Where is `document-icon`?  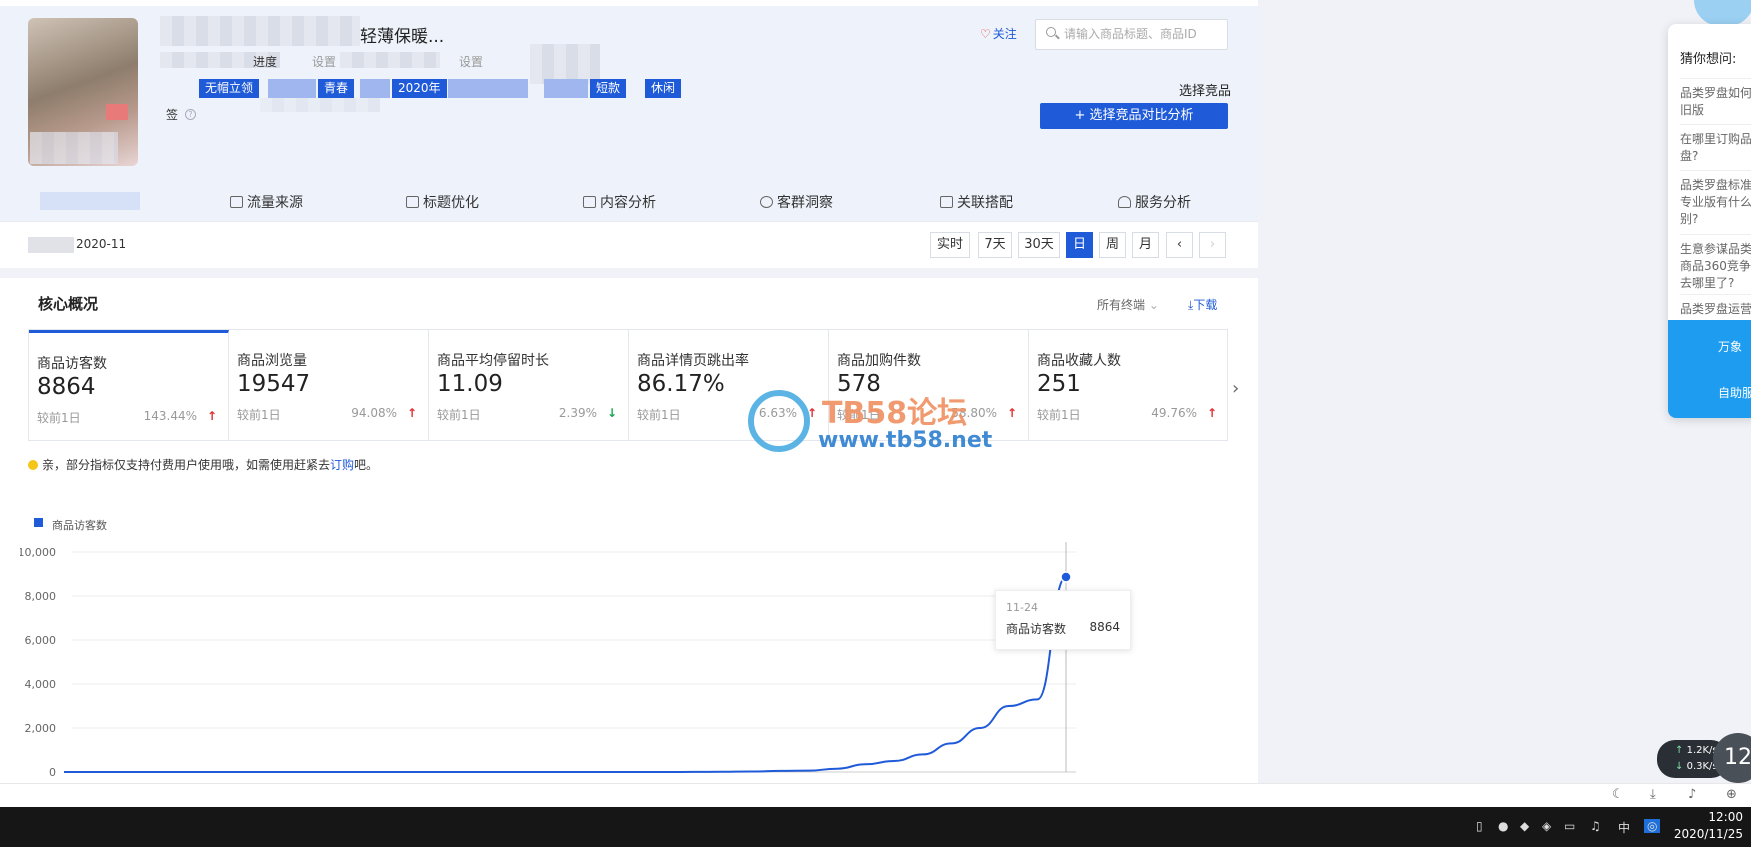 document-icon is located at coordinates (589, 202).